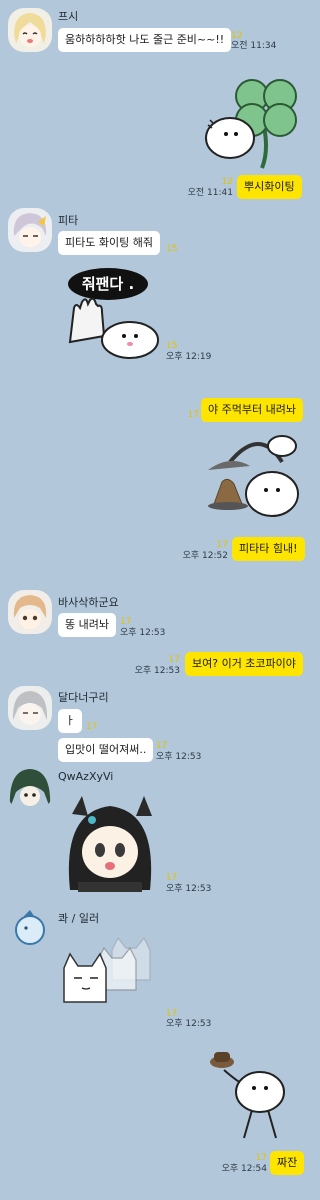 Image resolution: width=320 pixels, height=1200 pixels. Describe the element at coordinates (244, 664) in the screenshot. I see `message-bubble: 보여? 이거 초코파이야` at that location.